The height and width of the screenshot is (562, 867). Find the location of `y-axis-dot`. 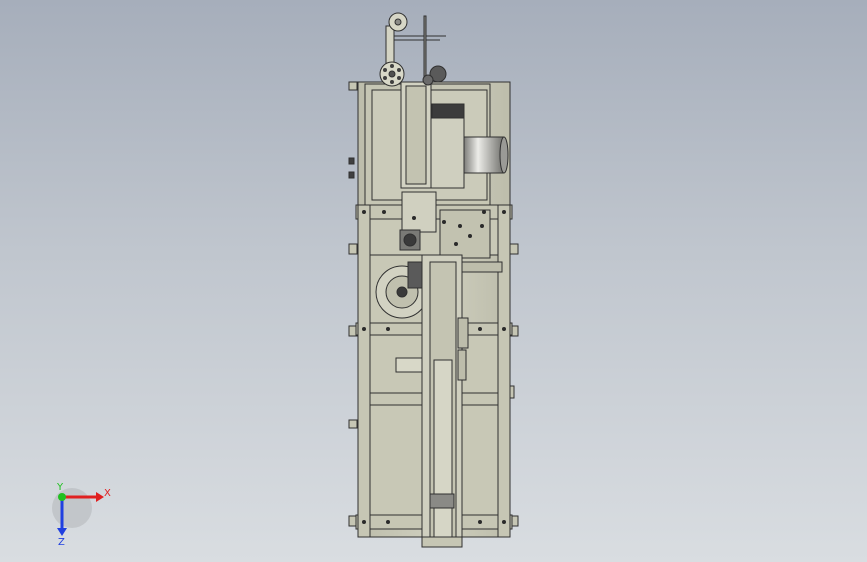

y-axis-dot is located at coordinates (62, 497).